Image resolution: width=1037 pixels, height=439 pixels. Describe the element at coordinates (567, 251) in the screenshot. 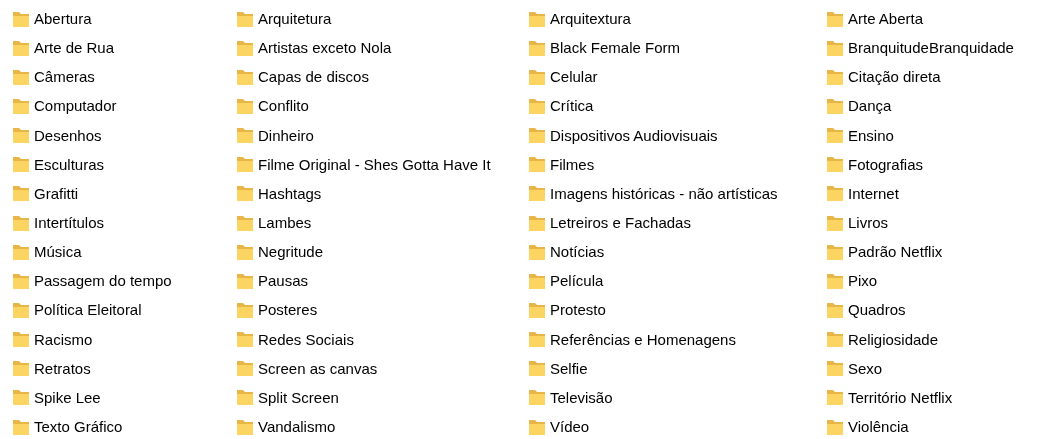

I see `folder-item: Notícias` at that location.